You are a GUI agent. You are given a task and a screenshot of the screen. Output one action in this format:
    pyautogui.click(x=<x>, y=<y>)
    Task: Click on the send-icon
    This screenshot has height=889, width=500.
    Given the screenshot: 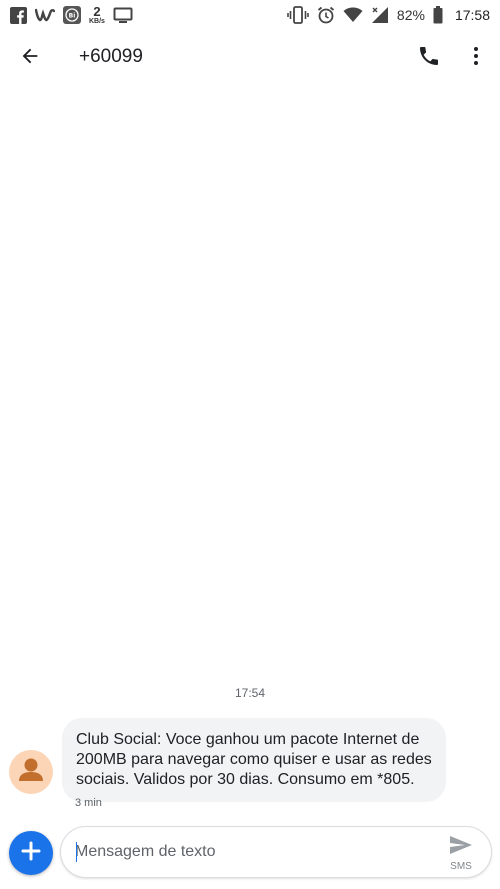 What is the action you would take?
    pyautogui.click(x=461, y=847)
    